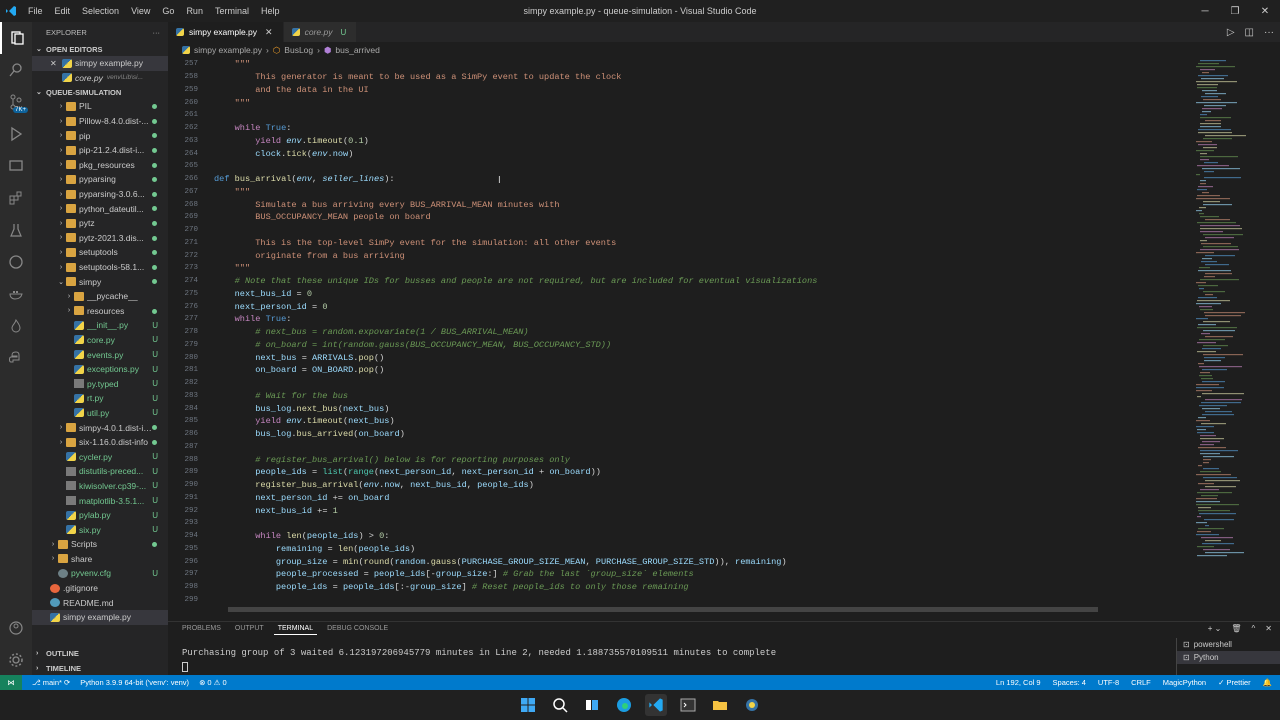 The image size is (1280, 720). I want to click on code-line: 283 # Wait for the bus, so click(680, 396).